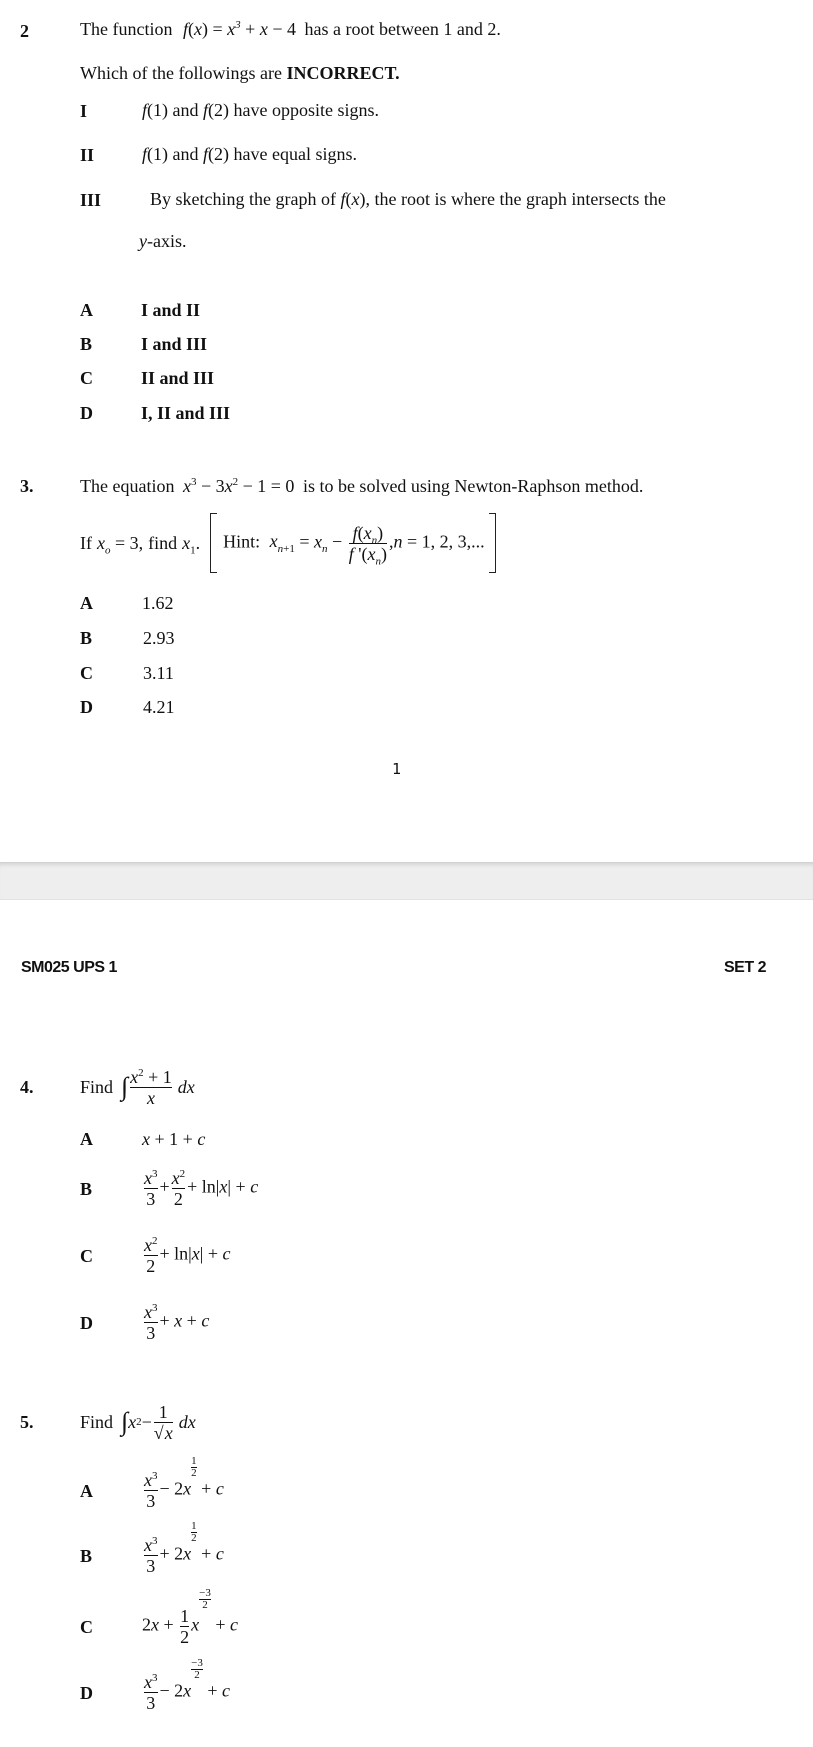 The width and height of the screenshot is (813, 1747). Describe the element at coordinates (159, 707) in the screenshot. I see `option-text: 4.21` at that location.